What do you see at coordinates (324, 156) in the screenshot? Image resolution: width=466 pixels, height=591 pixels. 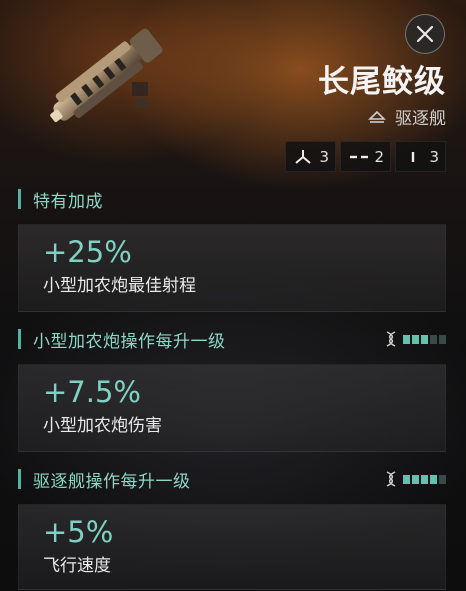 I see `high-slot-count: 3` at bounding box center [324, 156].